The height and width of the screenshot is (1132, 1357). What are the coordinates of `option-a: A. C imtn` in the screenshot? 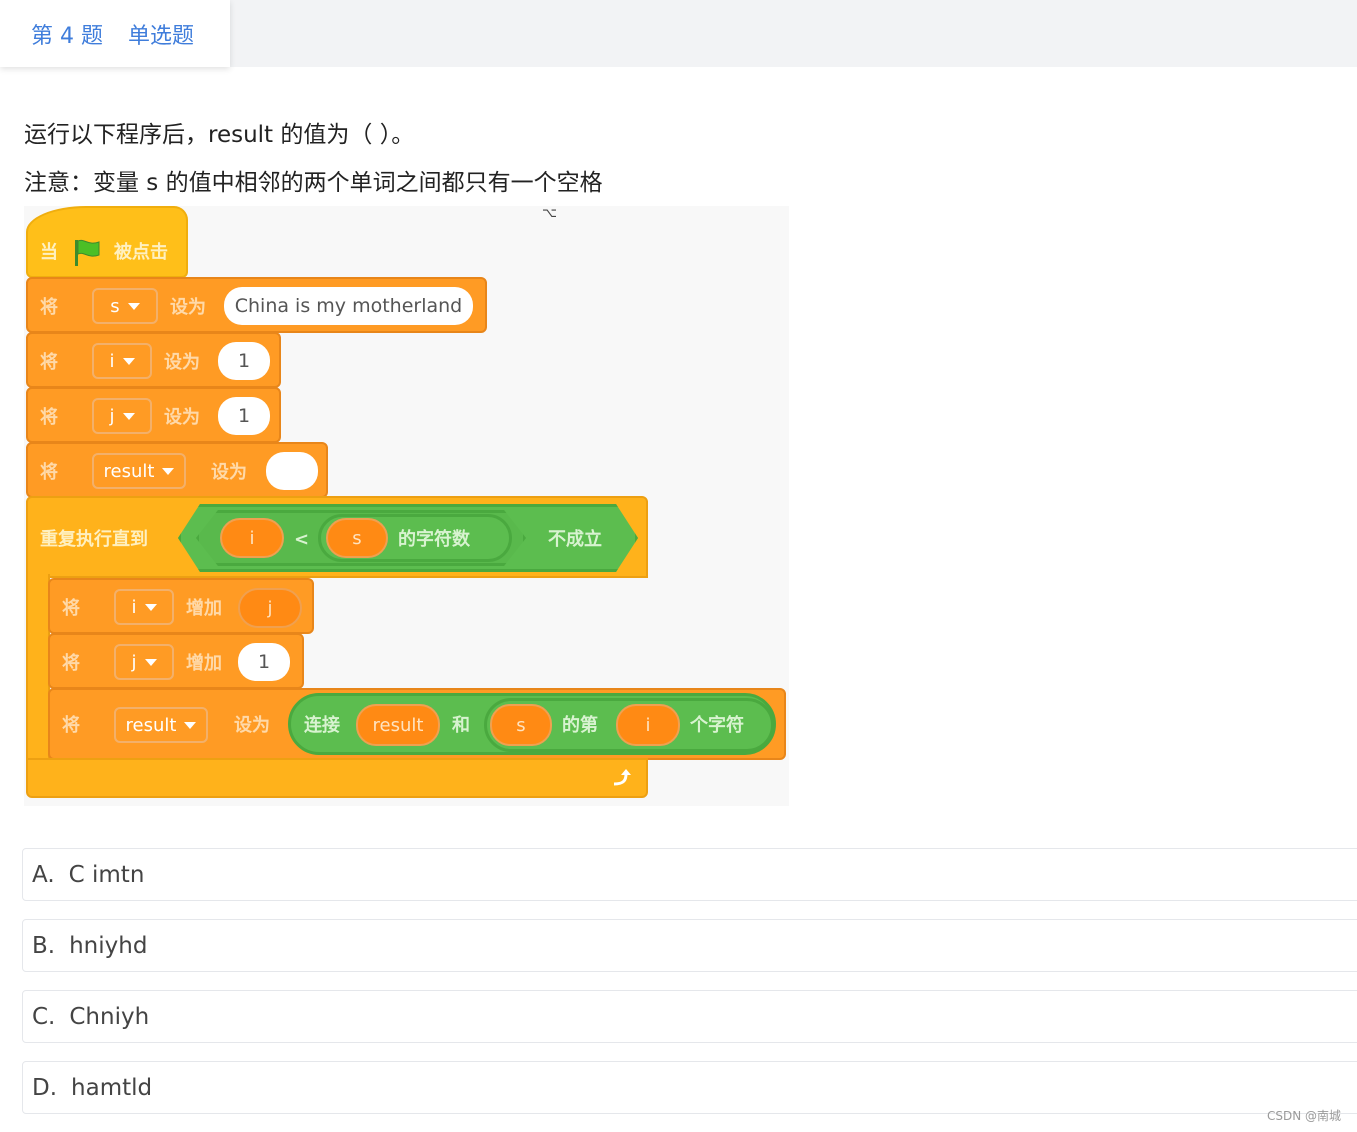 It's located at (689, 874).